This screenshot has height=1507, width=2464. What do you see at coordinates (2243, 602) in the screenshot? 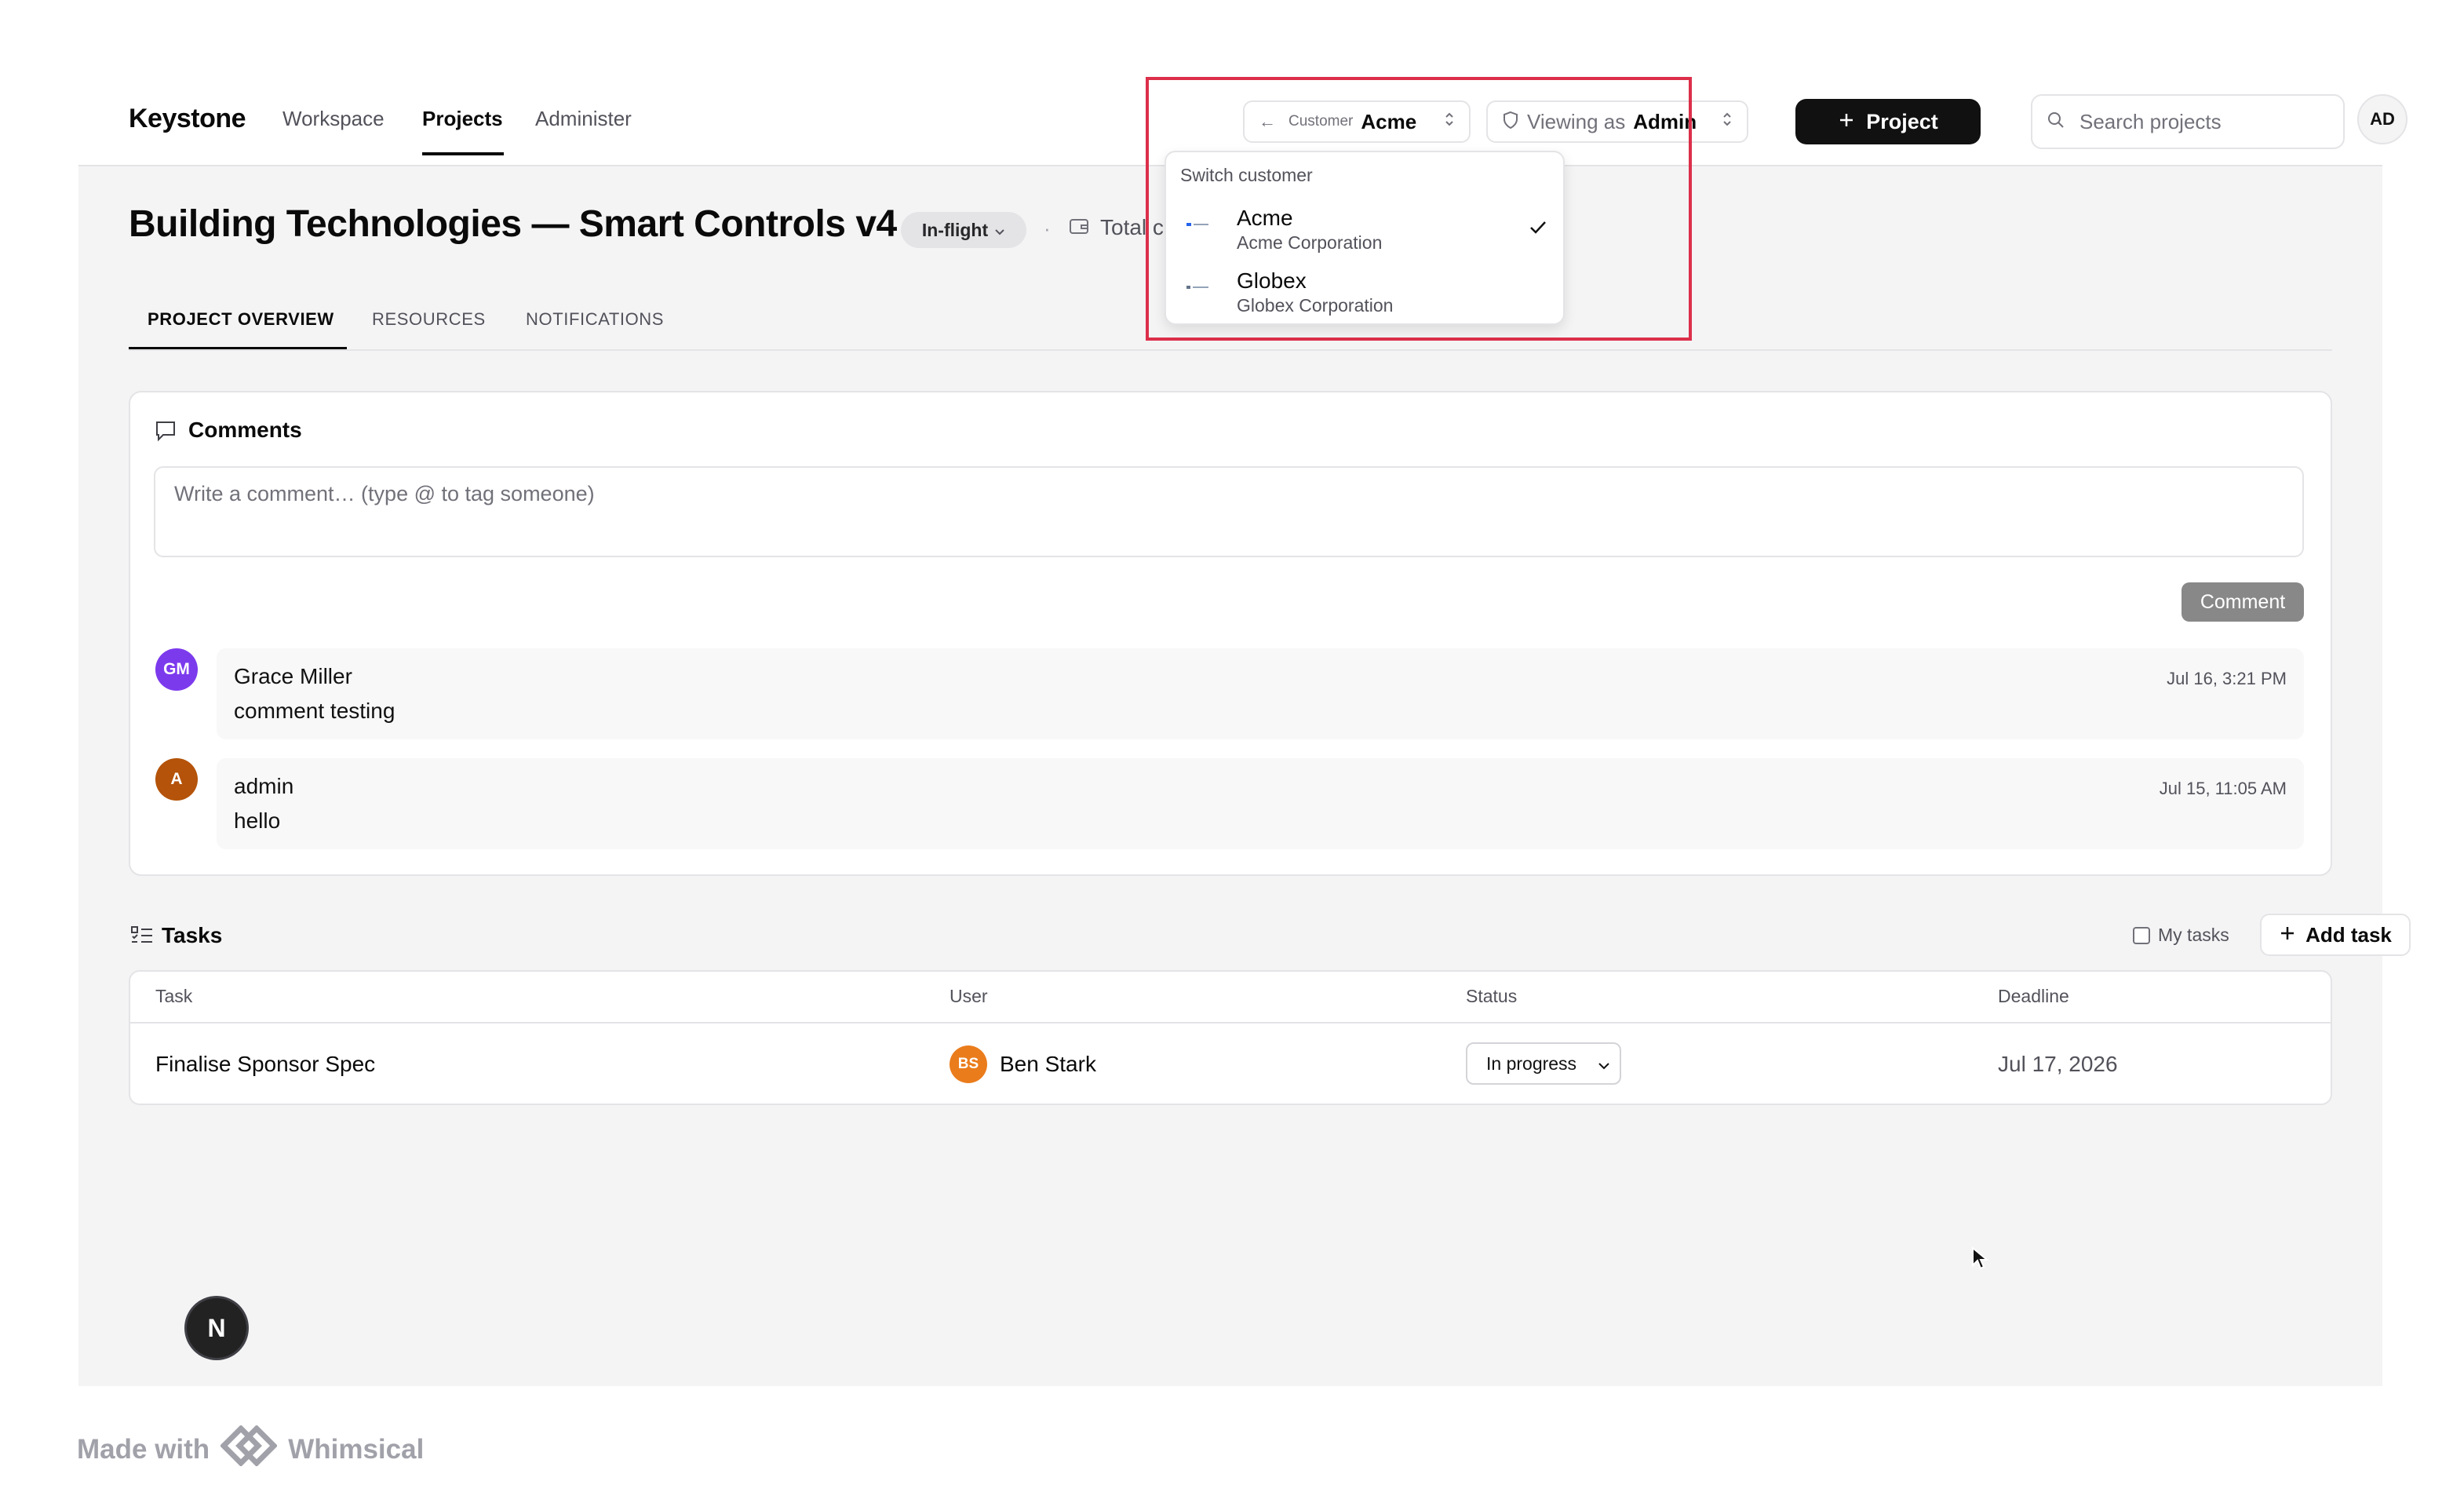
I see `submit-comment-button: Comment` at bounding box center [2243, 602].